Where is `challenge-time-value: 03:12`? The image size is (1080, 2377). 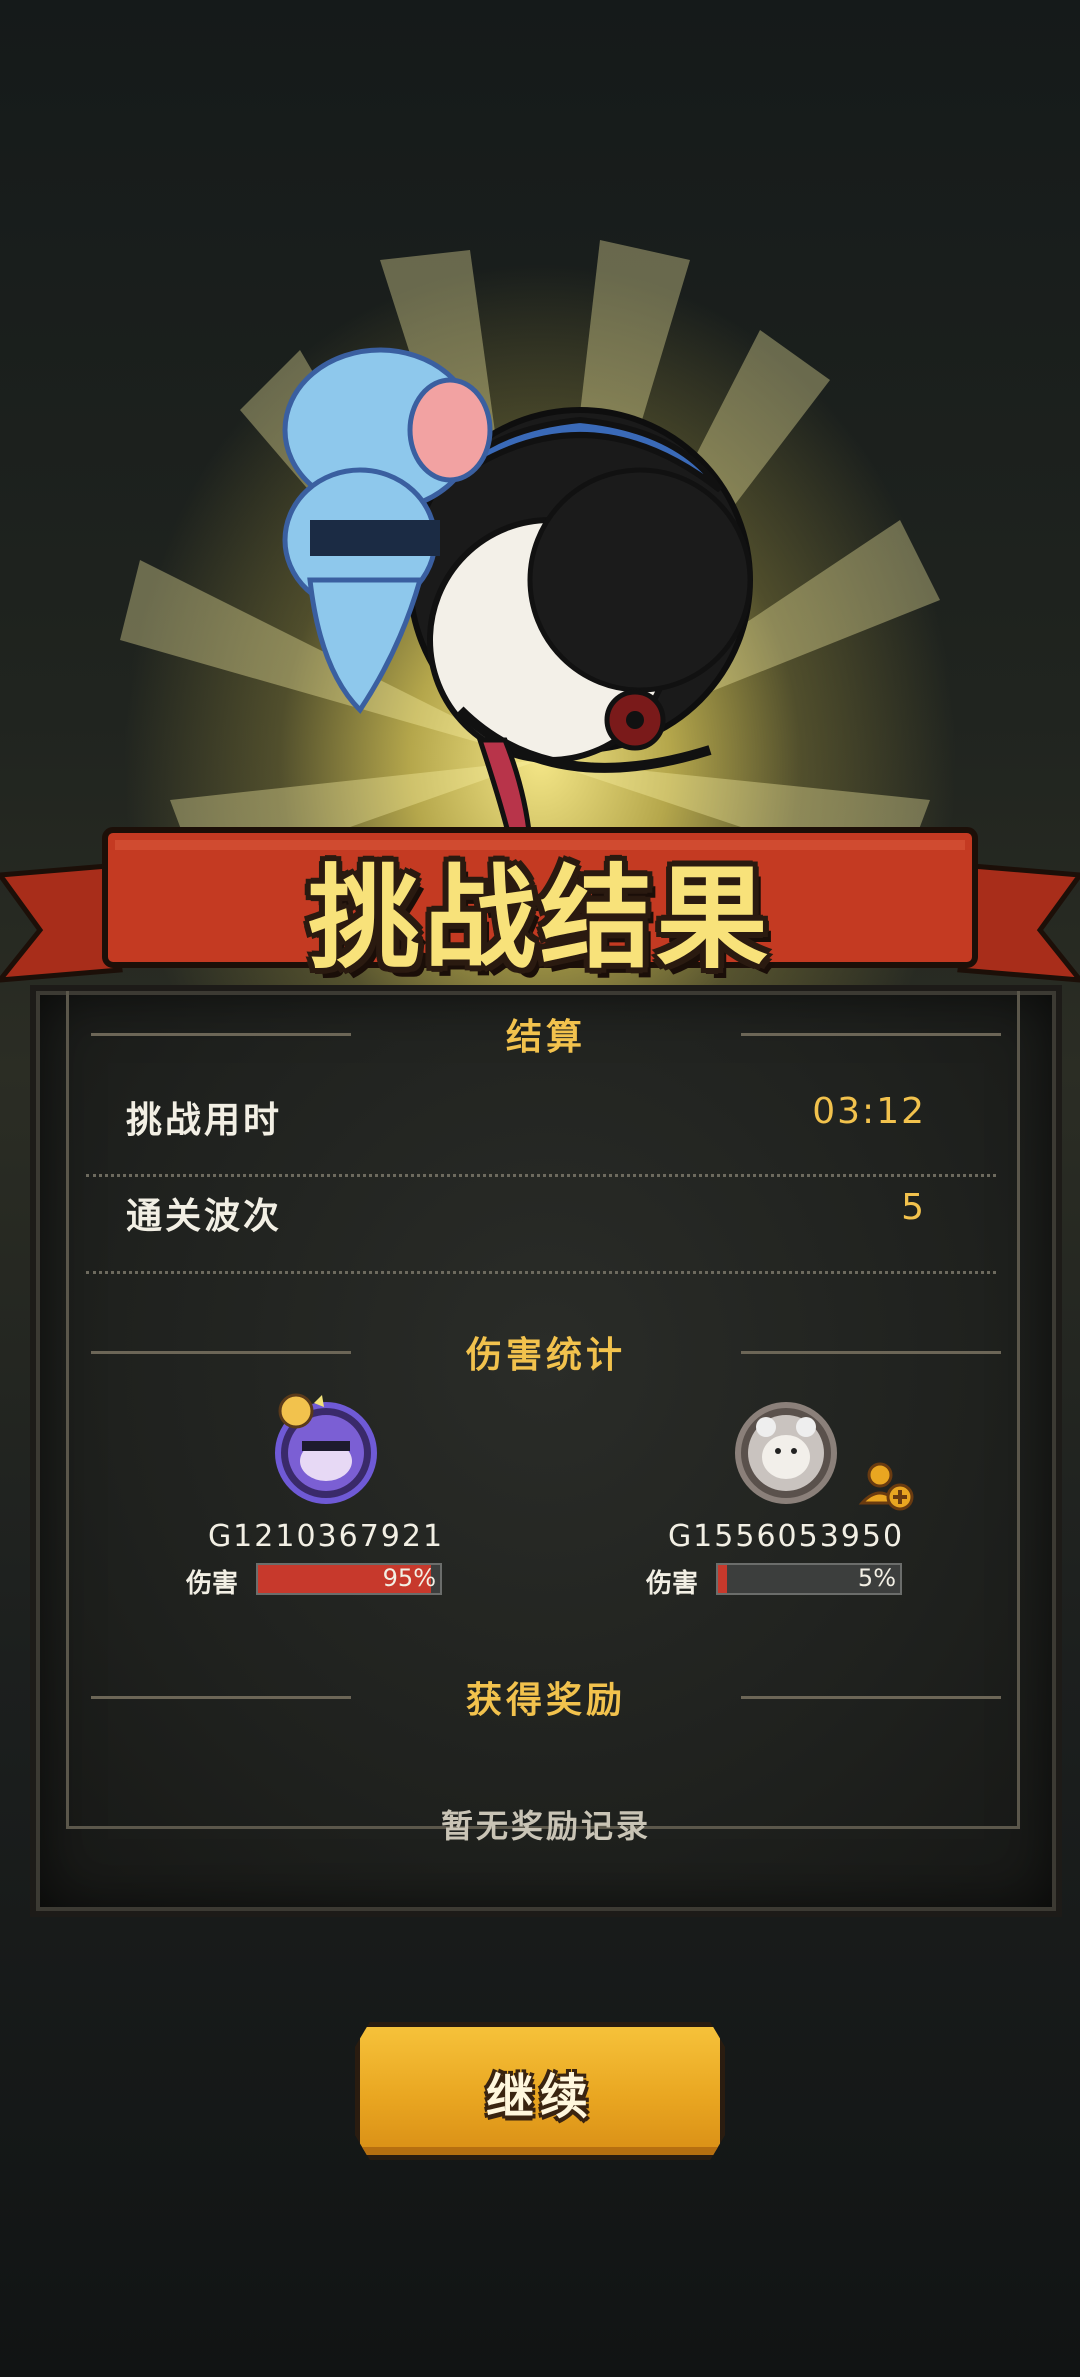 challenge-time-value: 03:12 is located at coordinates (869, 1111).